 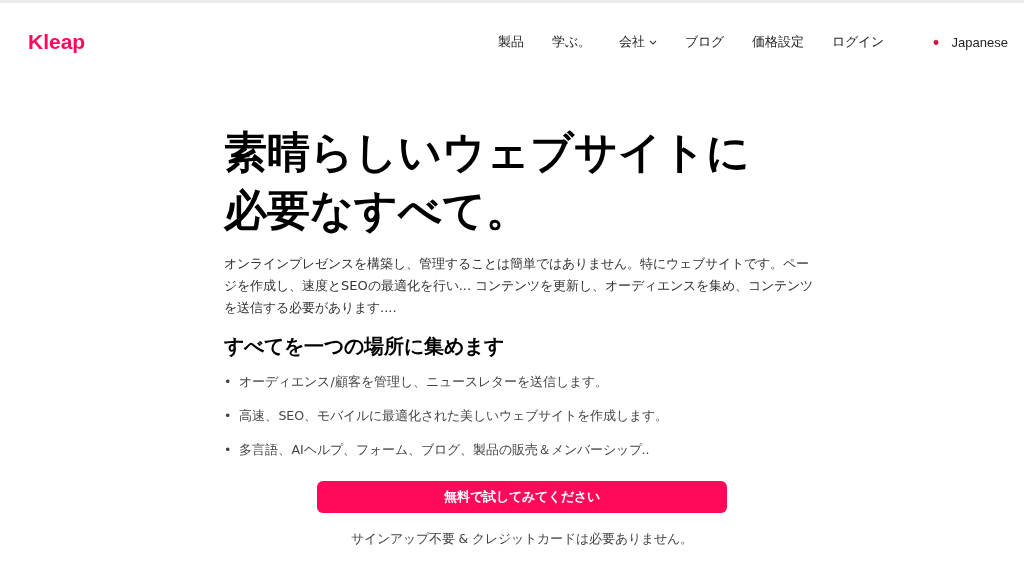 What do you see at coordinates (364, 346) in the screenshot?
I see `subheading: すべてを一つの場所に集めます` at bounding box center [364, 346].